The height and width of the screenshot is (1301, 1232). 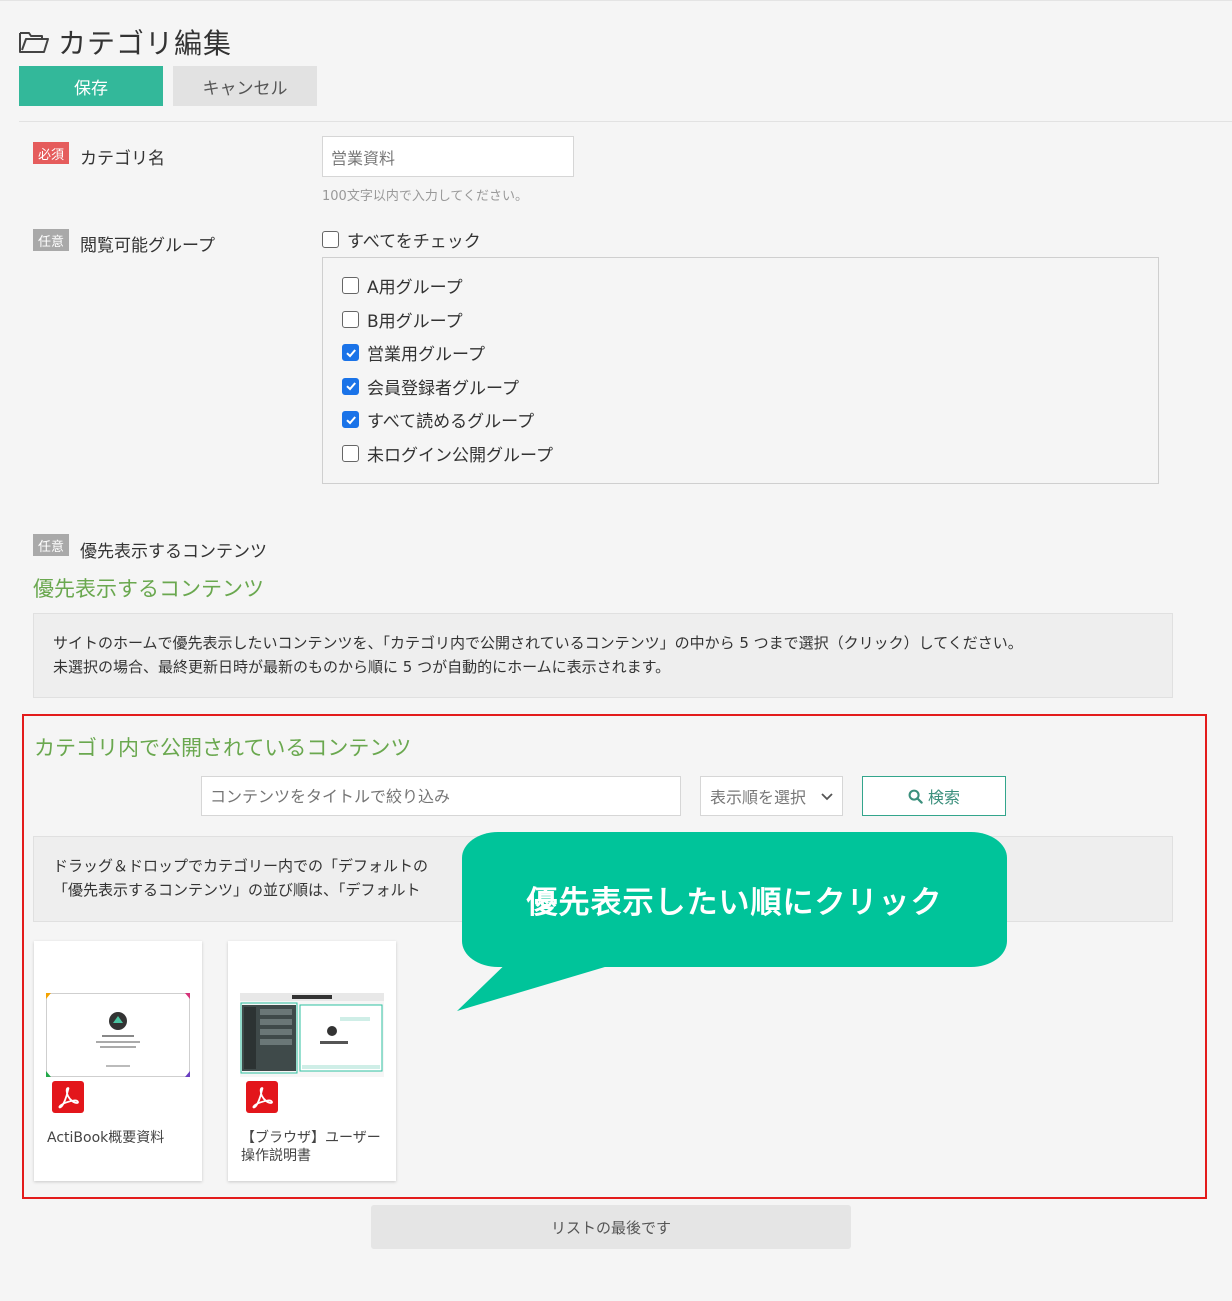 I want to click on check-all-checkbox: すべてをチェック, so click(x=401, y=239).